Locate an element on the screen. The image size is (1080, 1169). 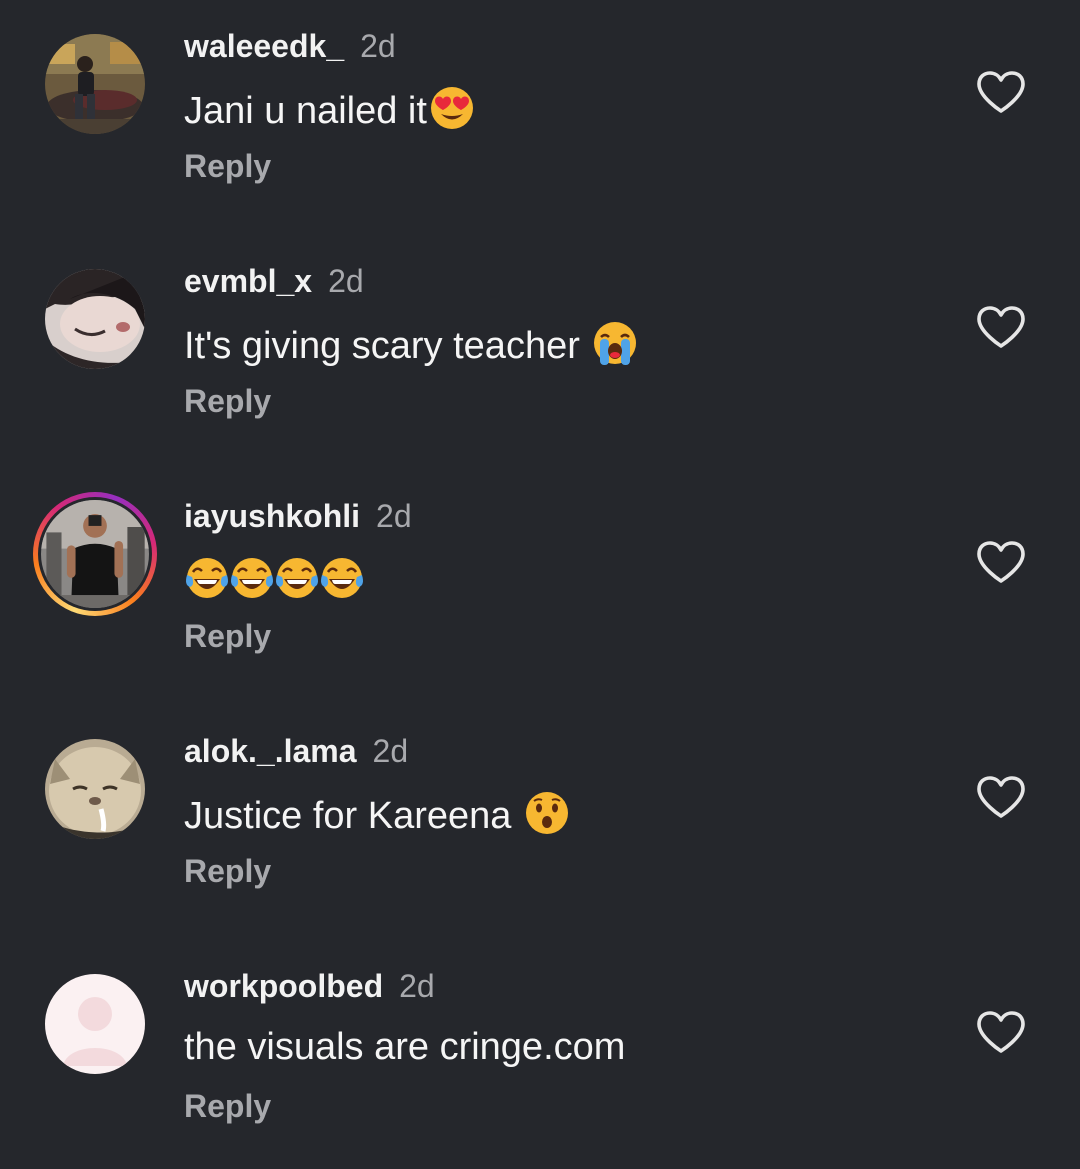
hushed-face-emoji-icon is located at coordinates (546, 813).